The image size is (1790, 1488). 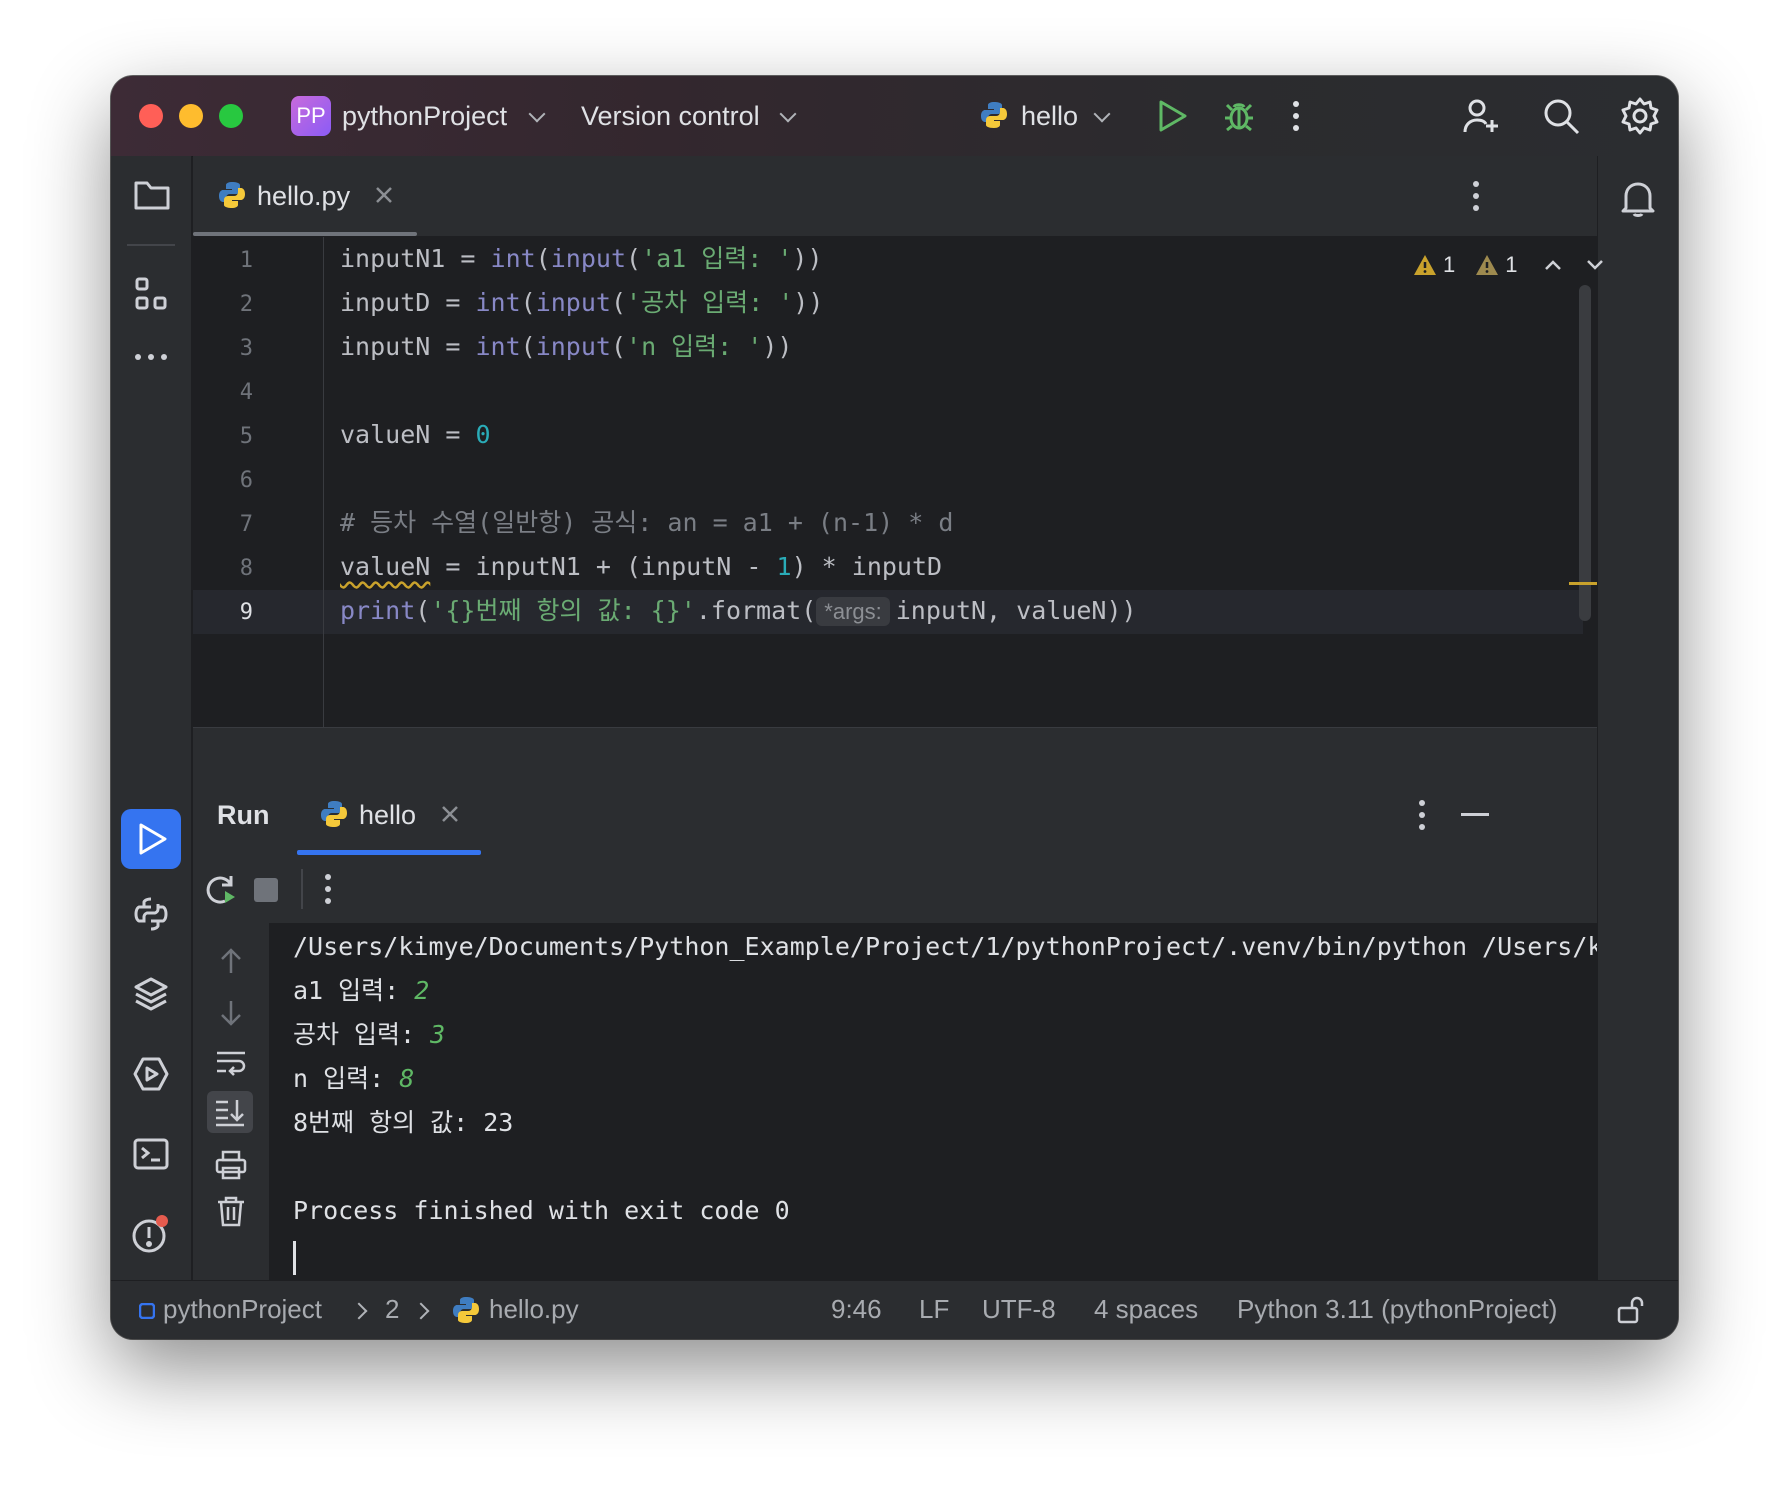 I want to click on run-tool-button, so click(x=151, y=839).